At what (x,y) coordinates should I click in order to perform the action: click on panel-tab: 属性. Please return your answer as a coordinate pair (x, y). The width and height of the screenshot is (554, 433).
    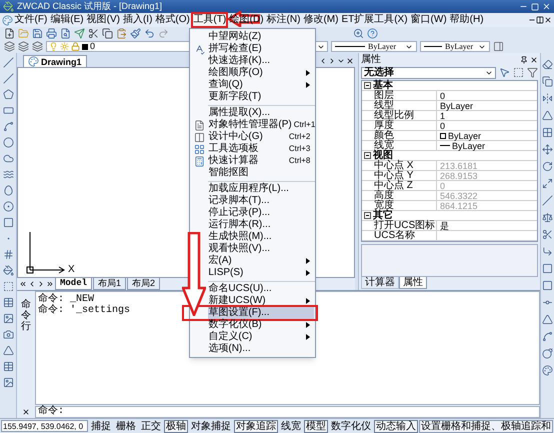
    Looking at the image, I should click on (413, 283).